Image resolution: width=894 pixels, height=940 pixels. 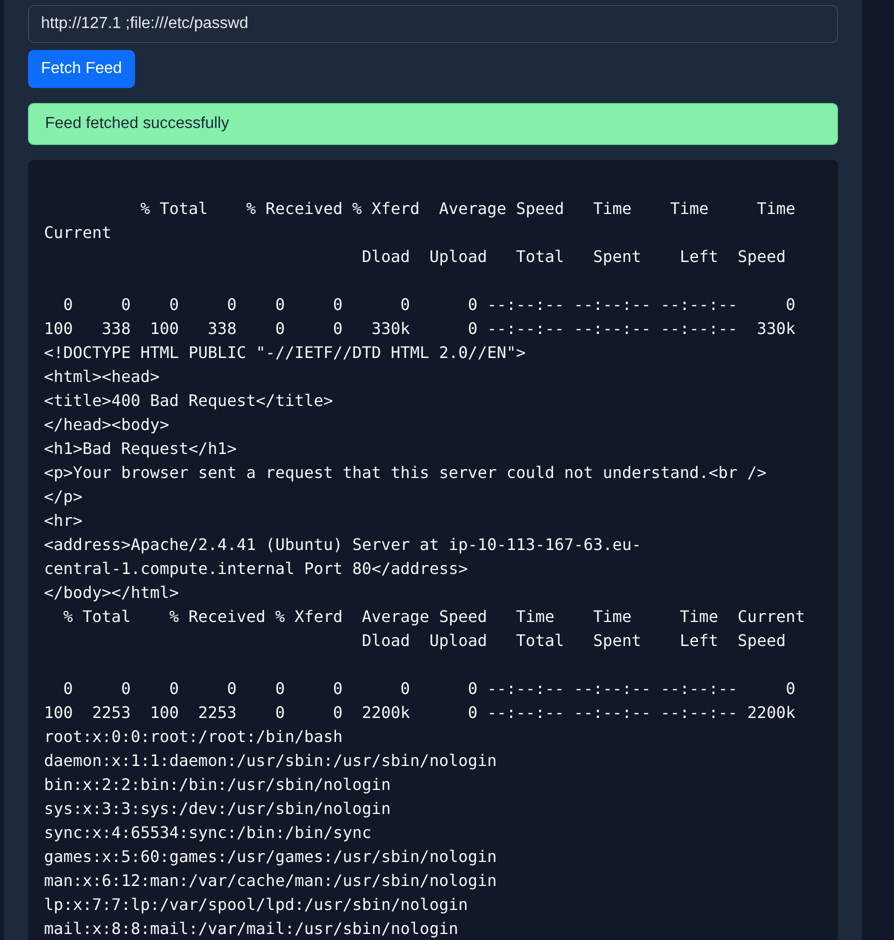 What do you see at coordinates (218, 785) in the screenshot?
I see `output-line: bin:x:2:2:bin:/bin:/usr/sbin/nologin` at bounding box center [218, 785].